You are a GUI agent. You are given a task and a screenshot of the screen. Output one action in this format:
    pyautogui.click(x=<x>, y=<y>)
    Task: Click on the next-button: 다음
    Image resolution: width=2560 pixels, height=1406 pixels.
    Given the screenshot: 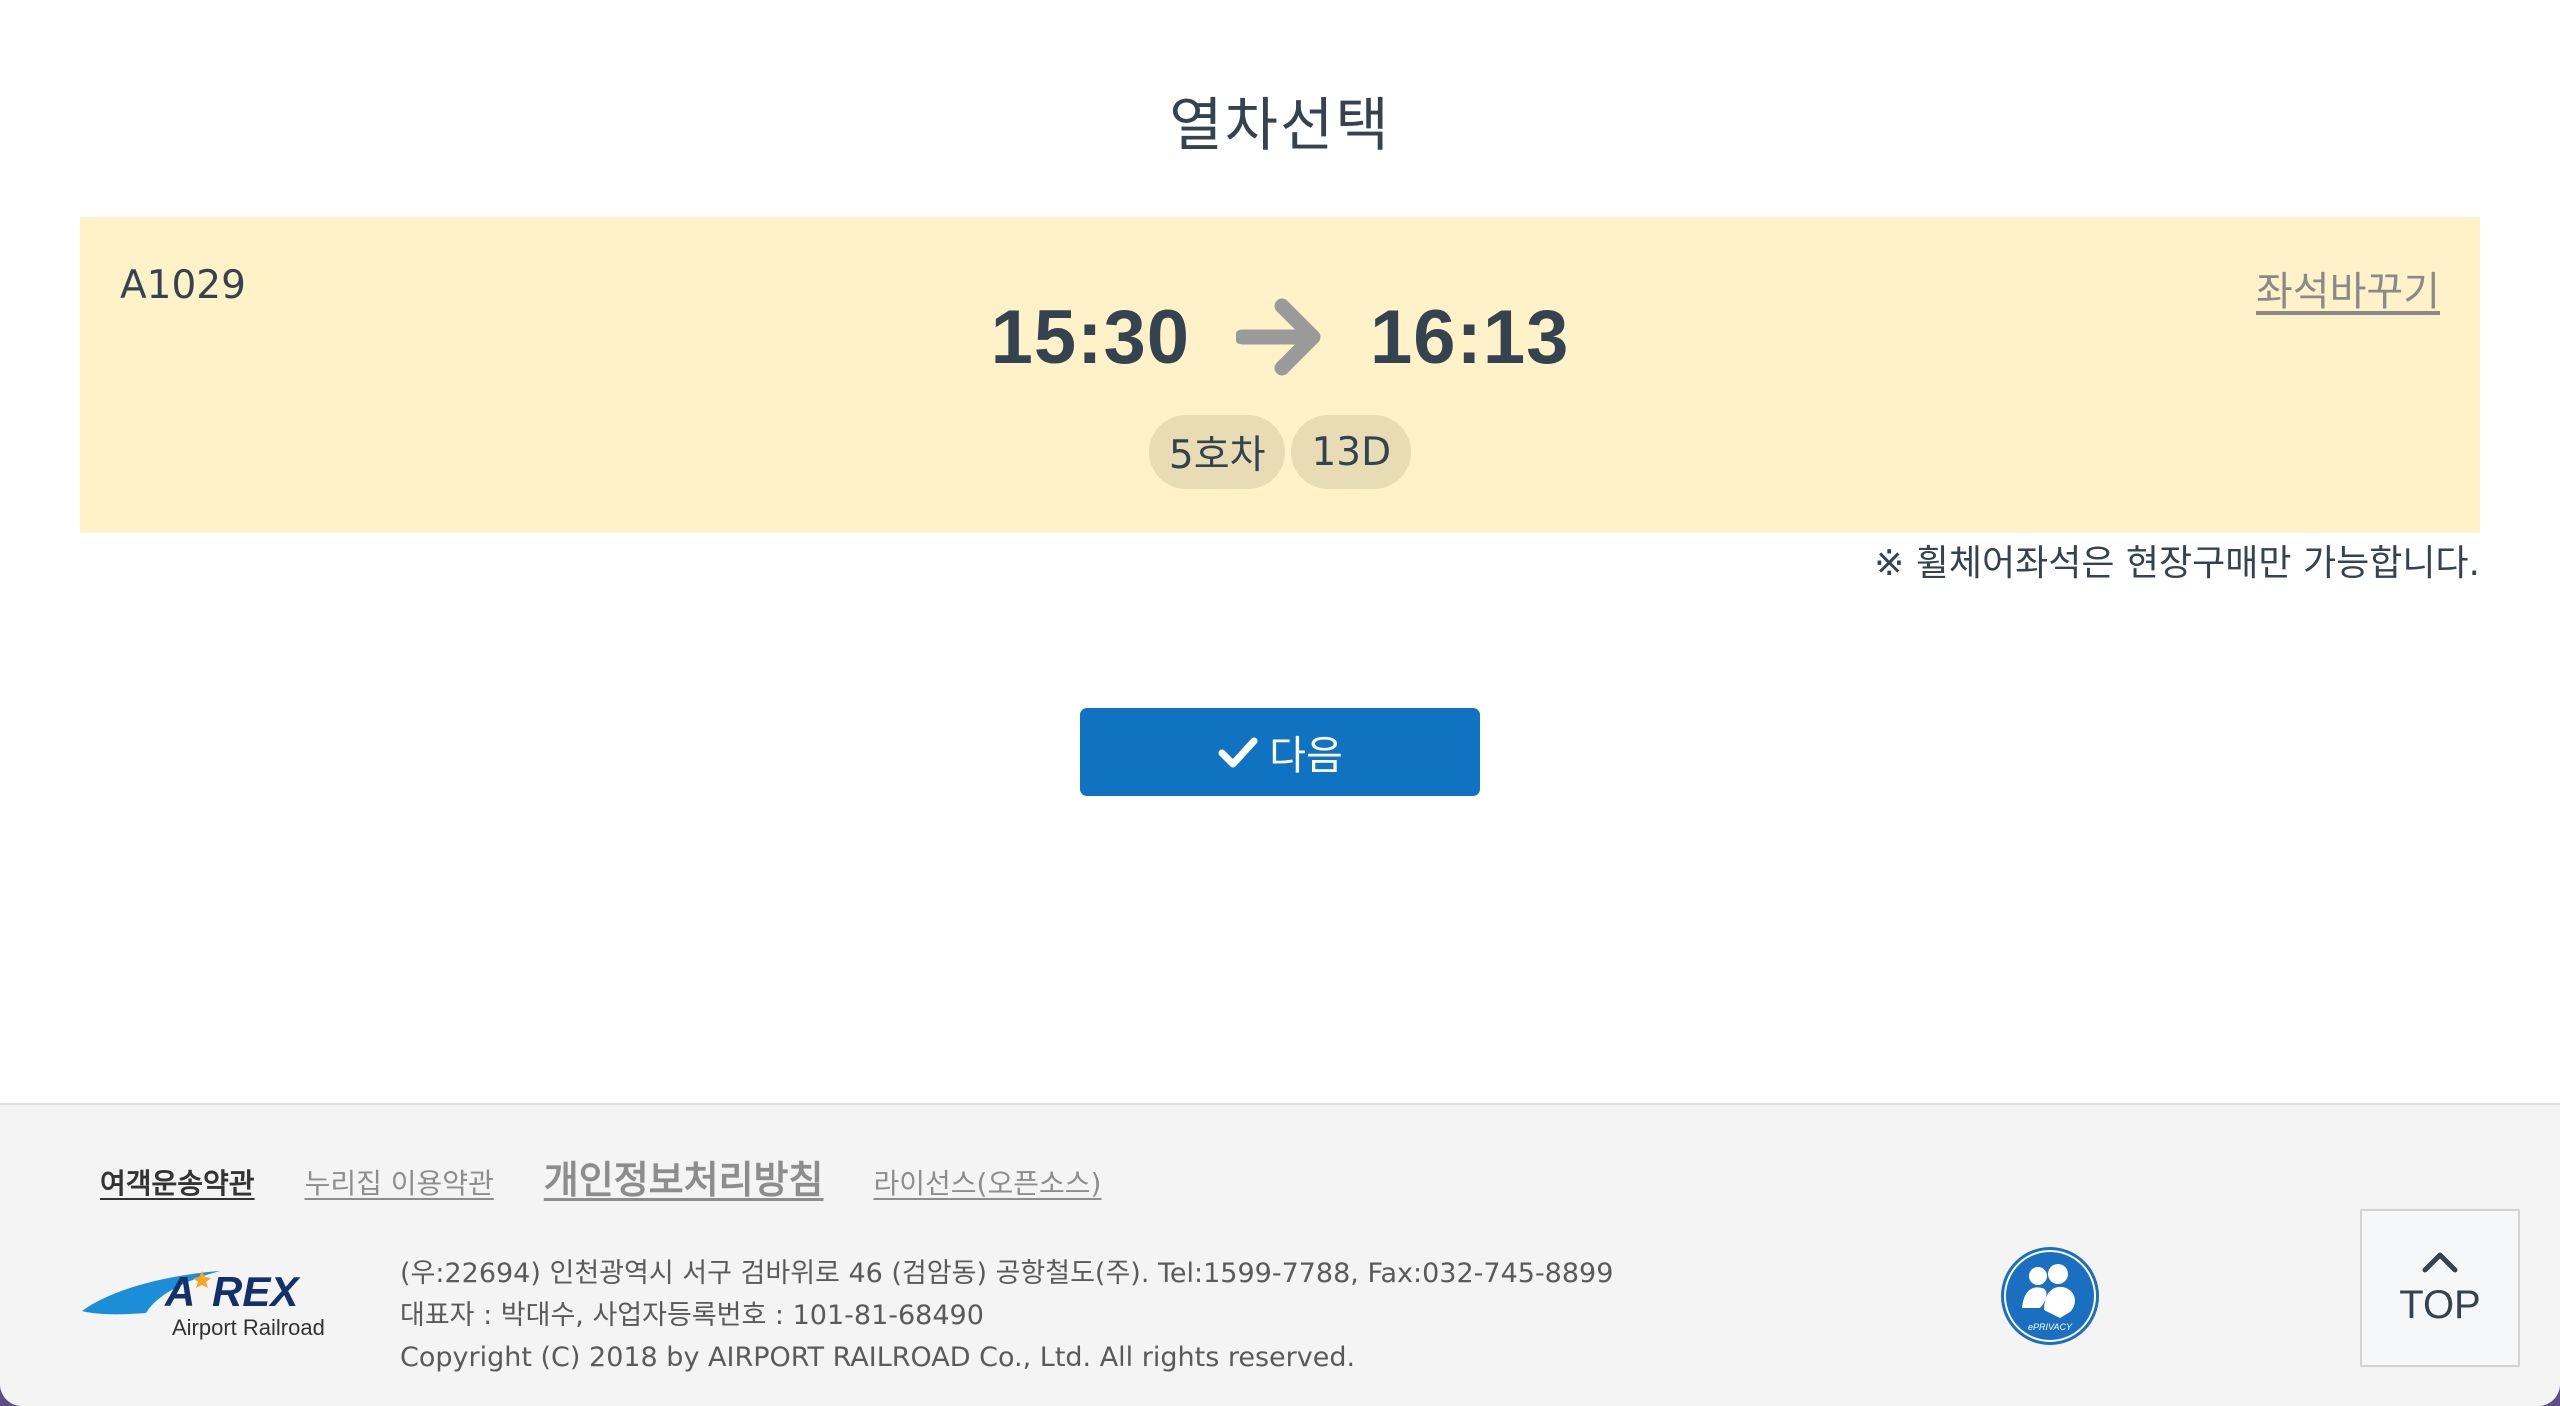 What is the action you would take?
    pyautogui.click(x=1280, y=752)
    